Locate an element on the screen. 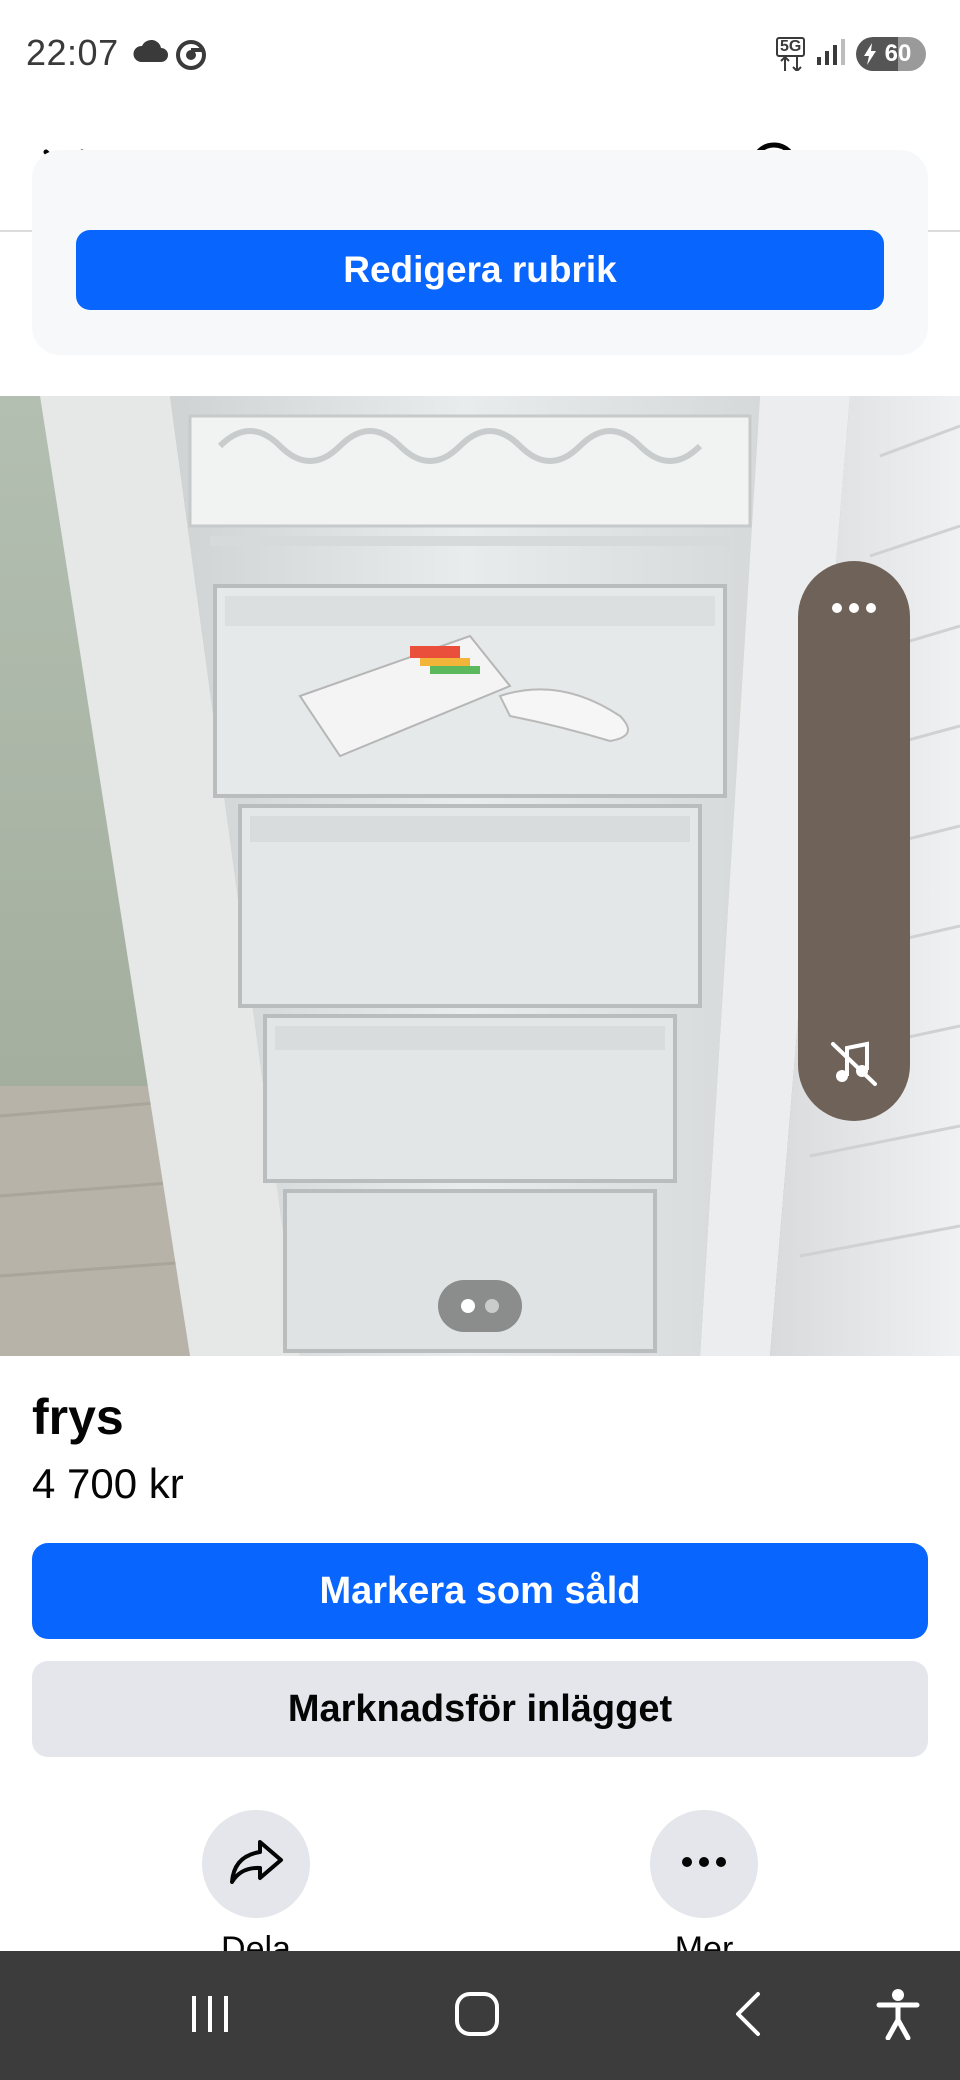 The image size is (960, 2080). more-action: Mer is located at coordinates (704, 1889).